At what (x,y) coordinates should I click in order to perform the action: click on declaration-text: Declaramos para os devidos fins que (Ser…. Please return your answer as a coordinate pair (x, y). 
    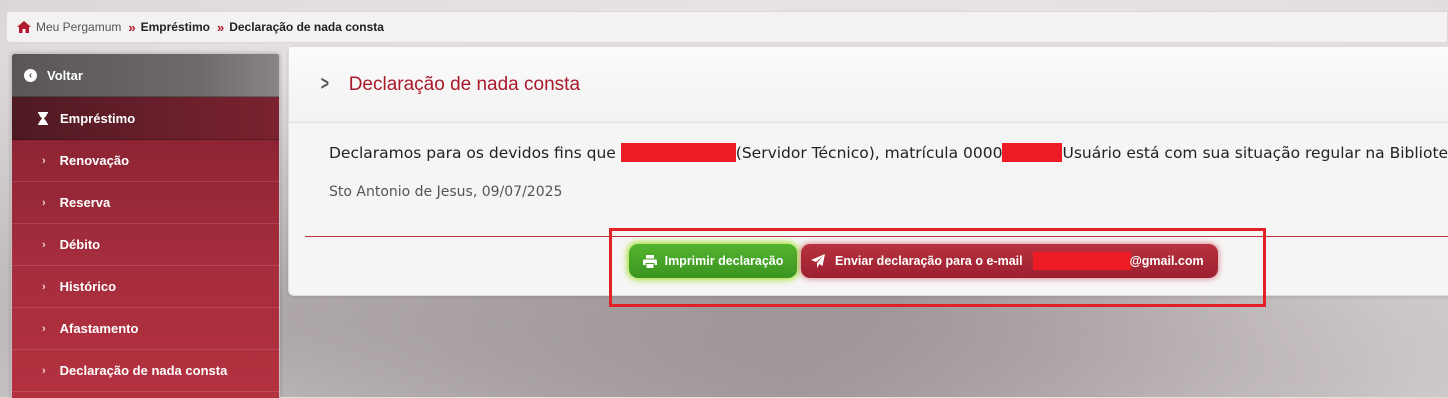
    Looking at the image, I should click on (888, 152).